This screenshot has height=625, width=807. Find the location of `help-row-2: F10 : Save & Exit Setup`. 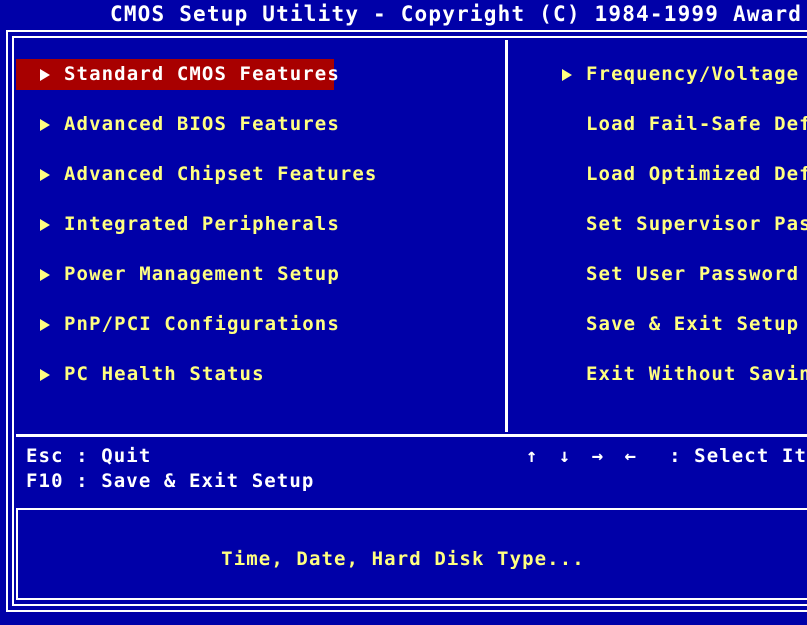

help-row-2: F10 : Save & Exit Setup is located at coordinates (411, 481).